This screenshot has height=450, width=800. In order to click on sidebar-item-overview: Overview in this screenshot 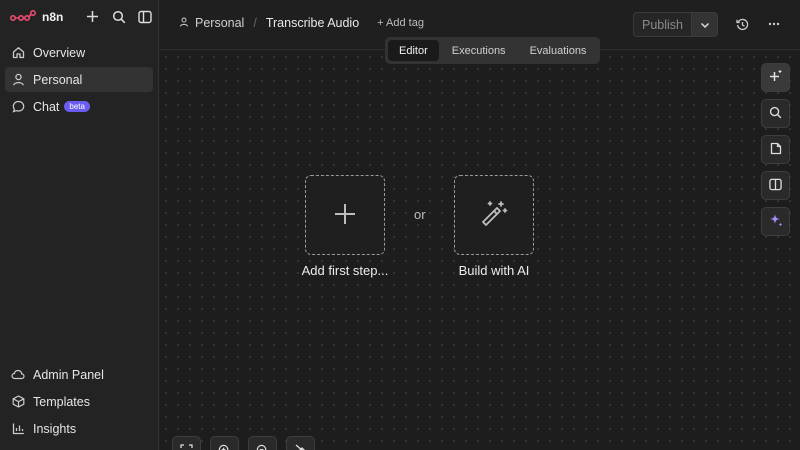, I will do `click(79, 52)`.